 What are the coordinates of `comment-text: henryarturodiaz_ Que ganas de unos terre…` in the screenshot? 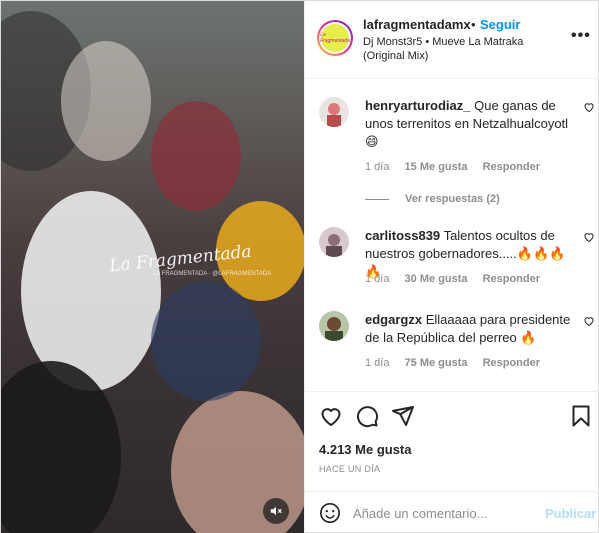 It's located at (468, 124).